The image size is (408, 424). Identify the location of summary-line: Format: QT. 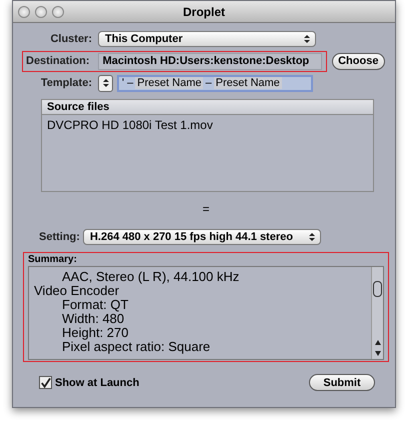
(95, 305).